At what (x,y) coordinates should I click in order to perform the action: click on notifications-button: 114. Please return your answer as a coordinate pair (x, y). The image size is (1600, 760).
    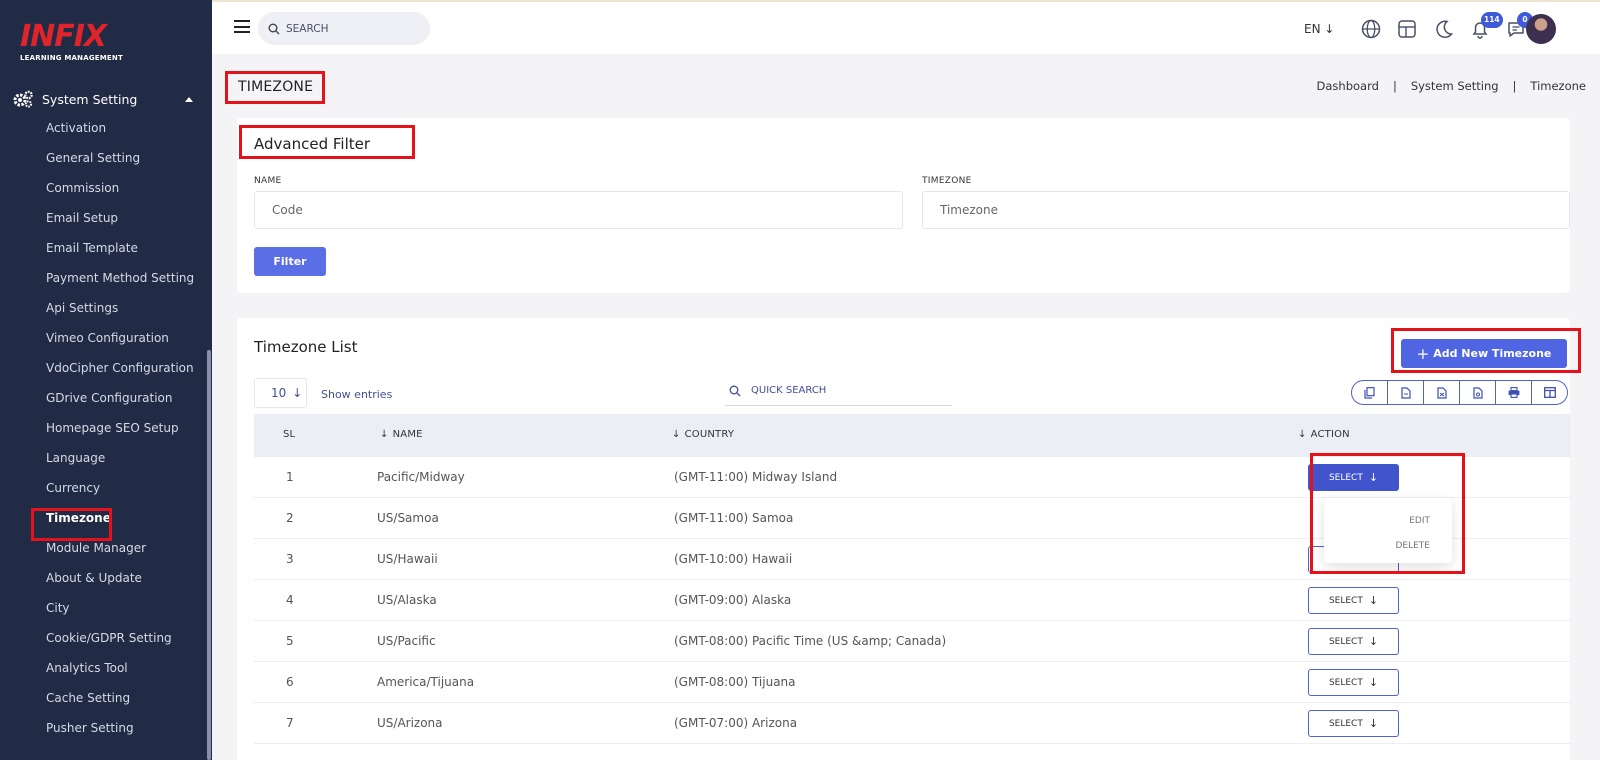
    Looking at the image, I should click on (1486, 26).